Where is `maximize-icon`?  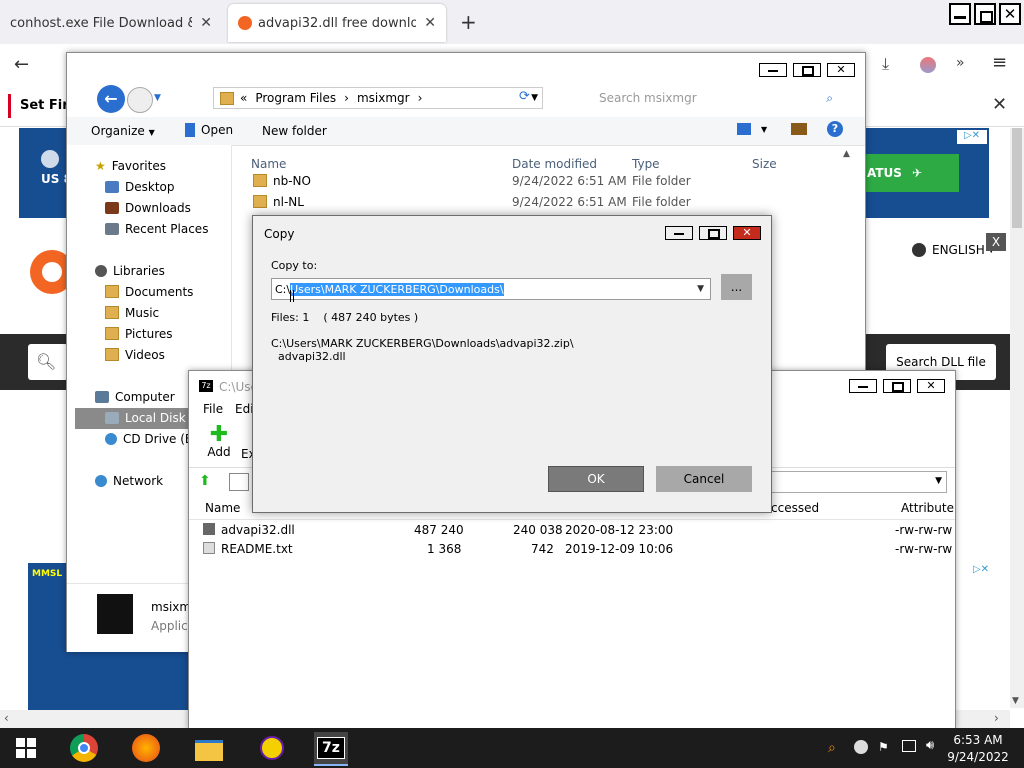 maximize-icon is located at coordinates (714, 234).